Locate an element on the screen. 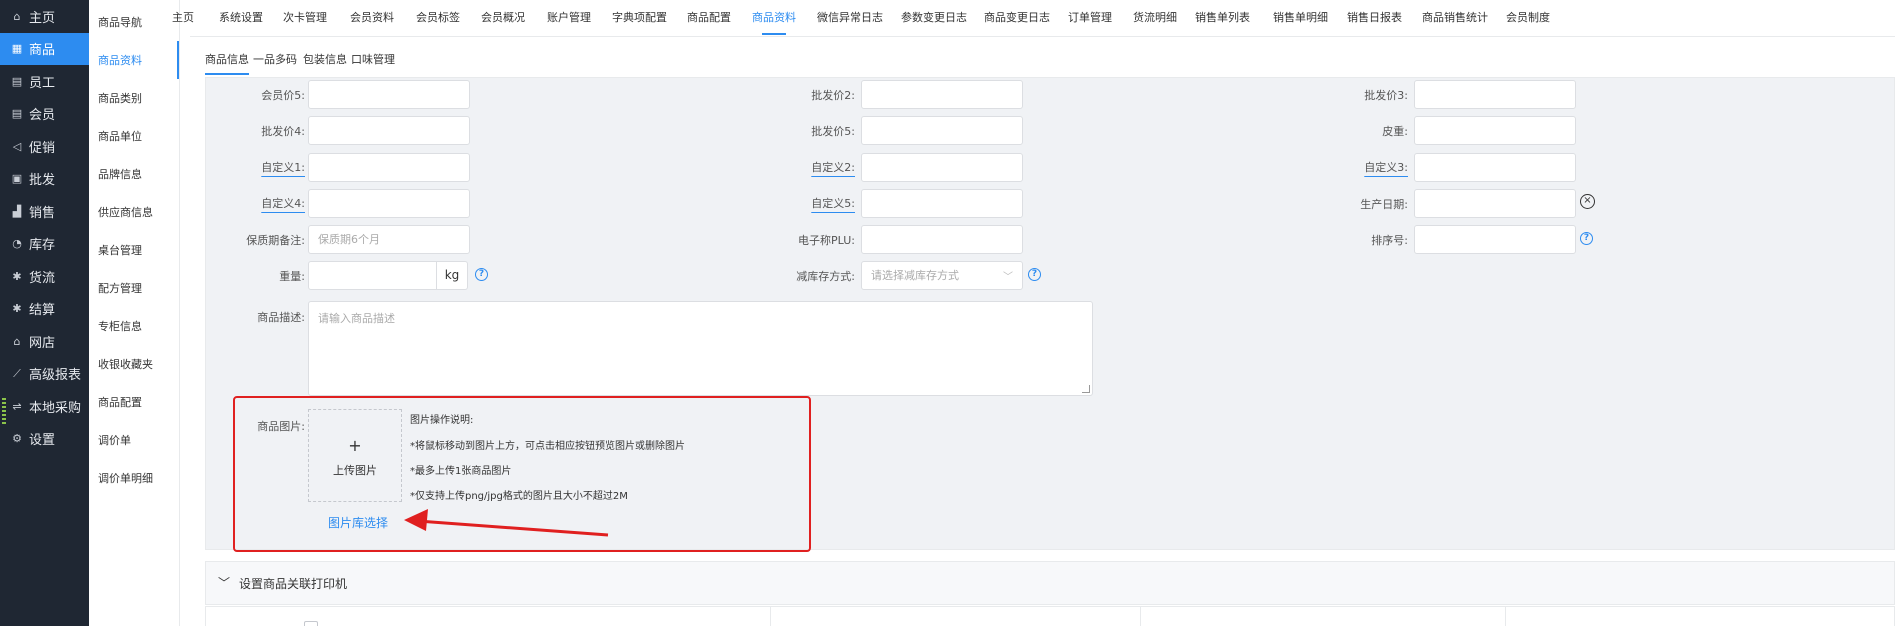 Image resolution: width=1895 pixels, height=626 pixels. clear-date-icon: × is located at coordinates (1587, 201).